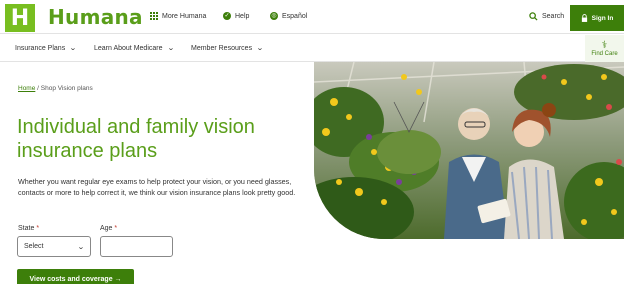 The image size is (624, 284). I want to click on state-label-text: State, so click(26, 228).